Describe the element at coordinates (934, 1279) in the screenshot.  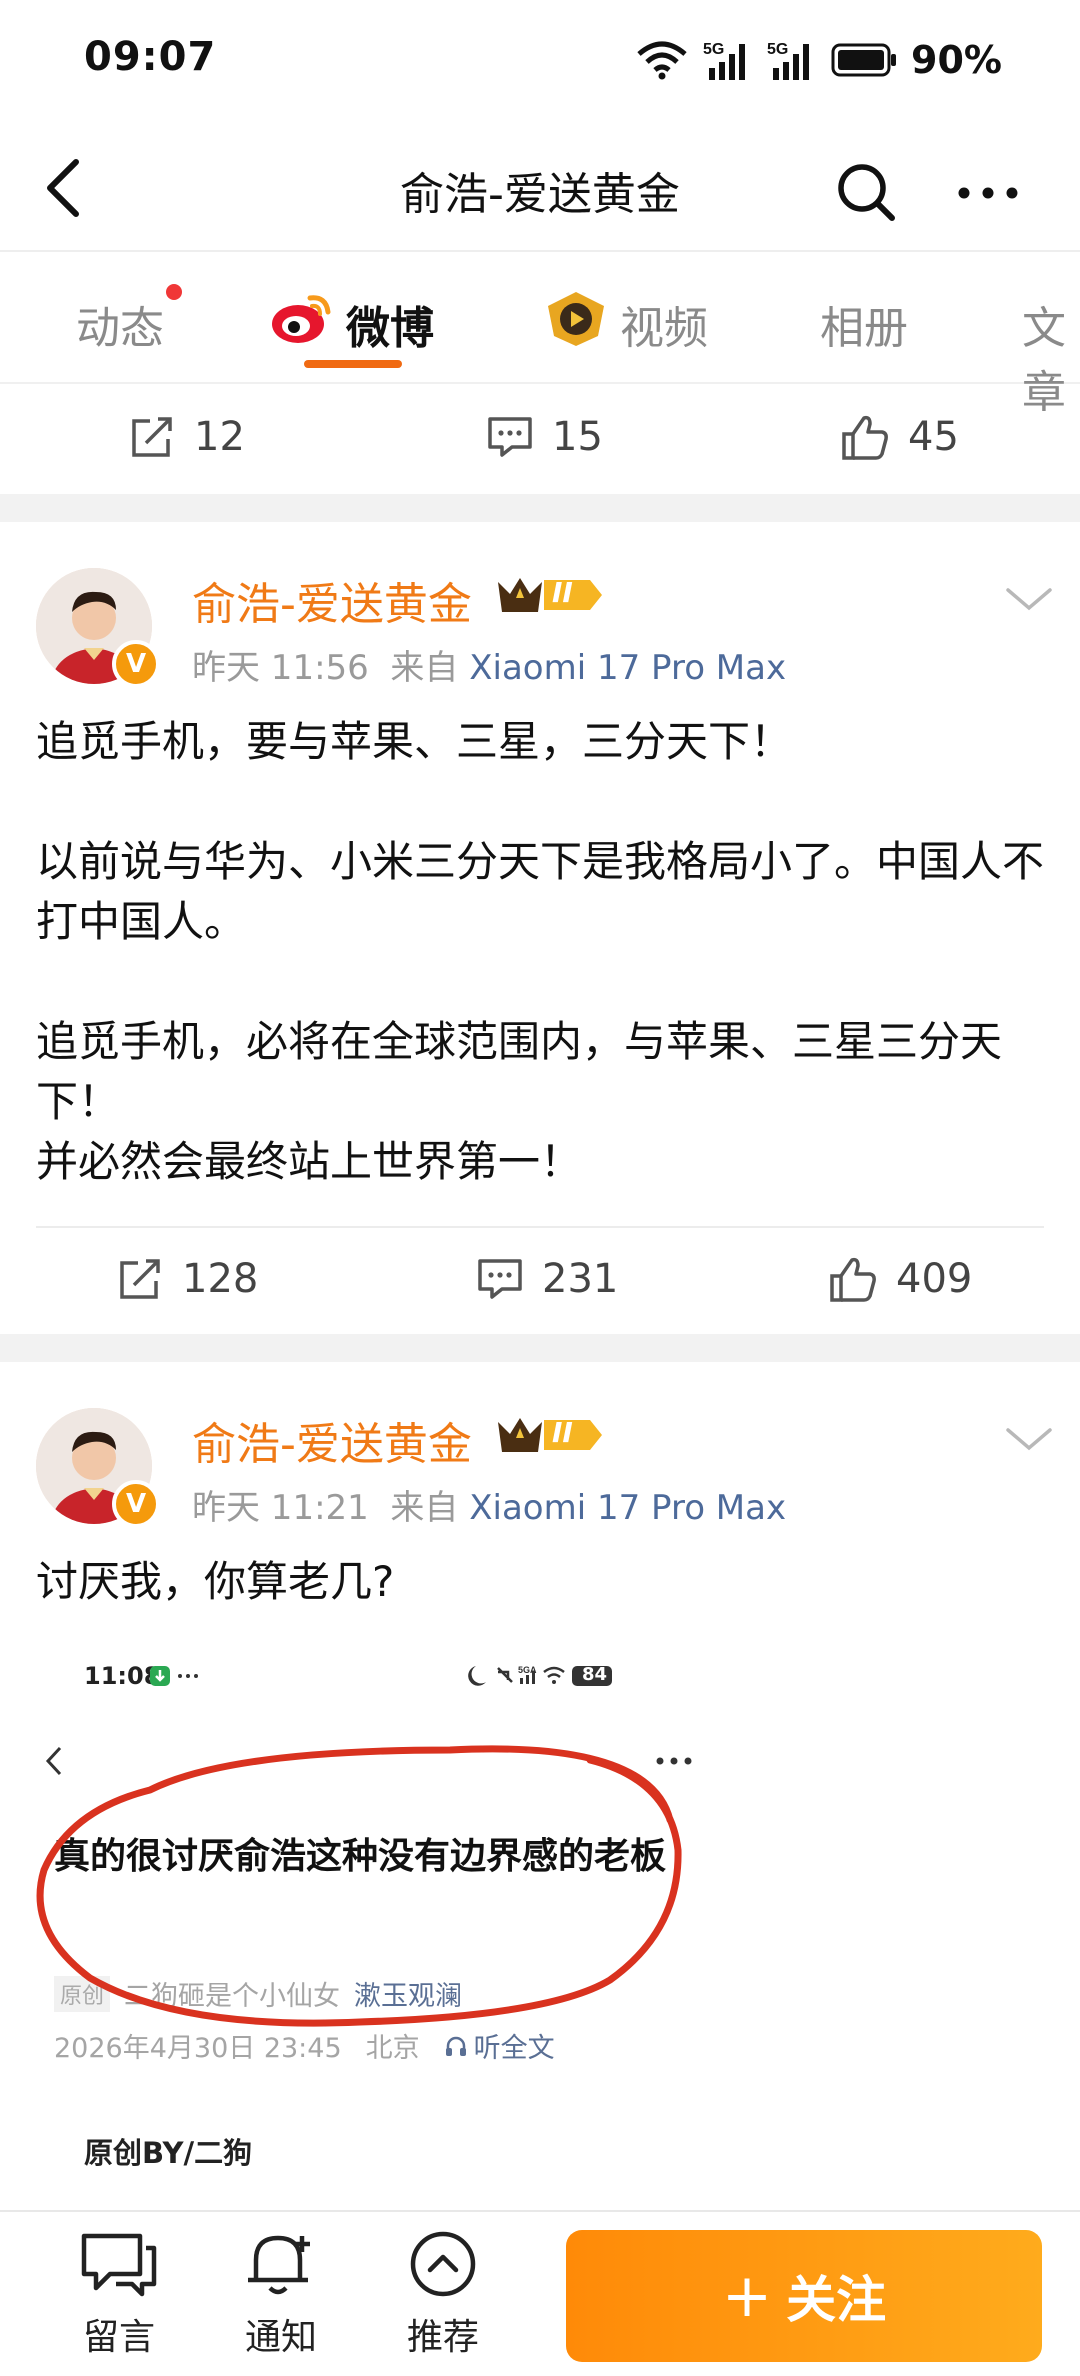
I see `like-count: 409` at that location.